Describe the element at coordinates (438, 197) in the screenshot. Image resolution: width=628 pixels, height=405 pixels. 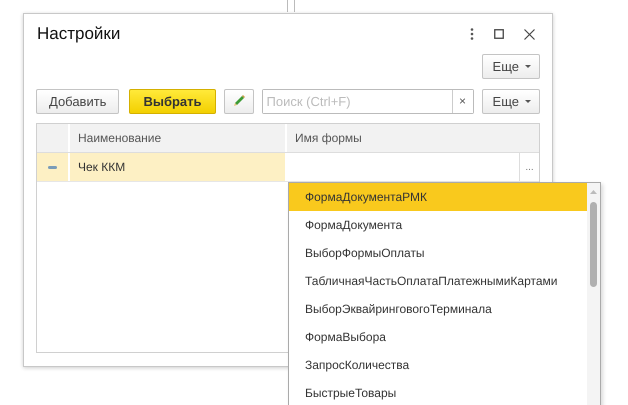
I see `dropdown-item: ФормаДокументаРМК` at that location.